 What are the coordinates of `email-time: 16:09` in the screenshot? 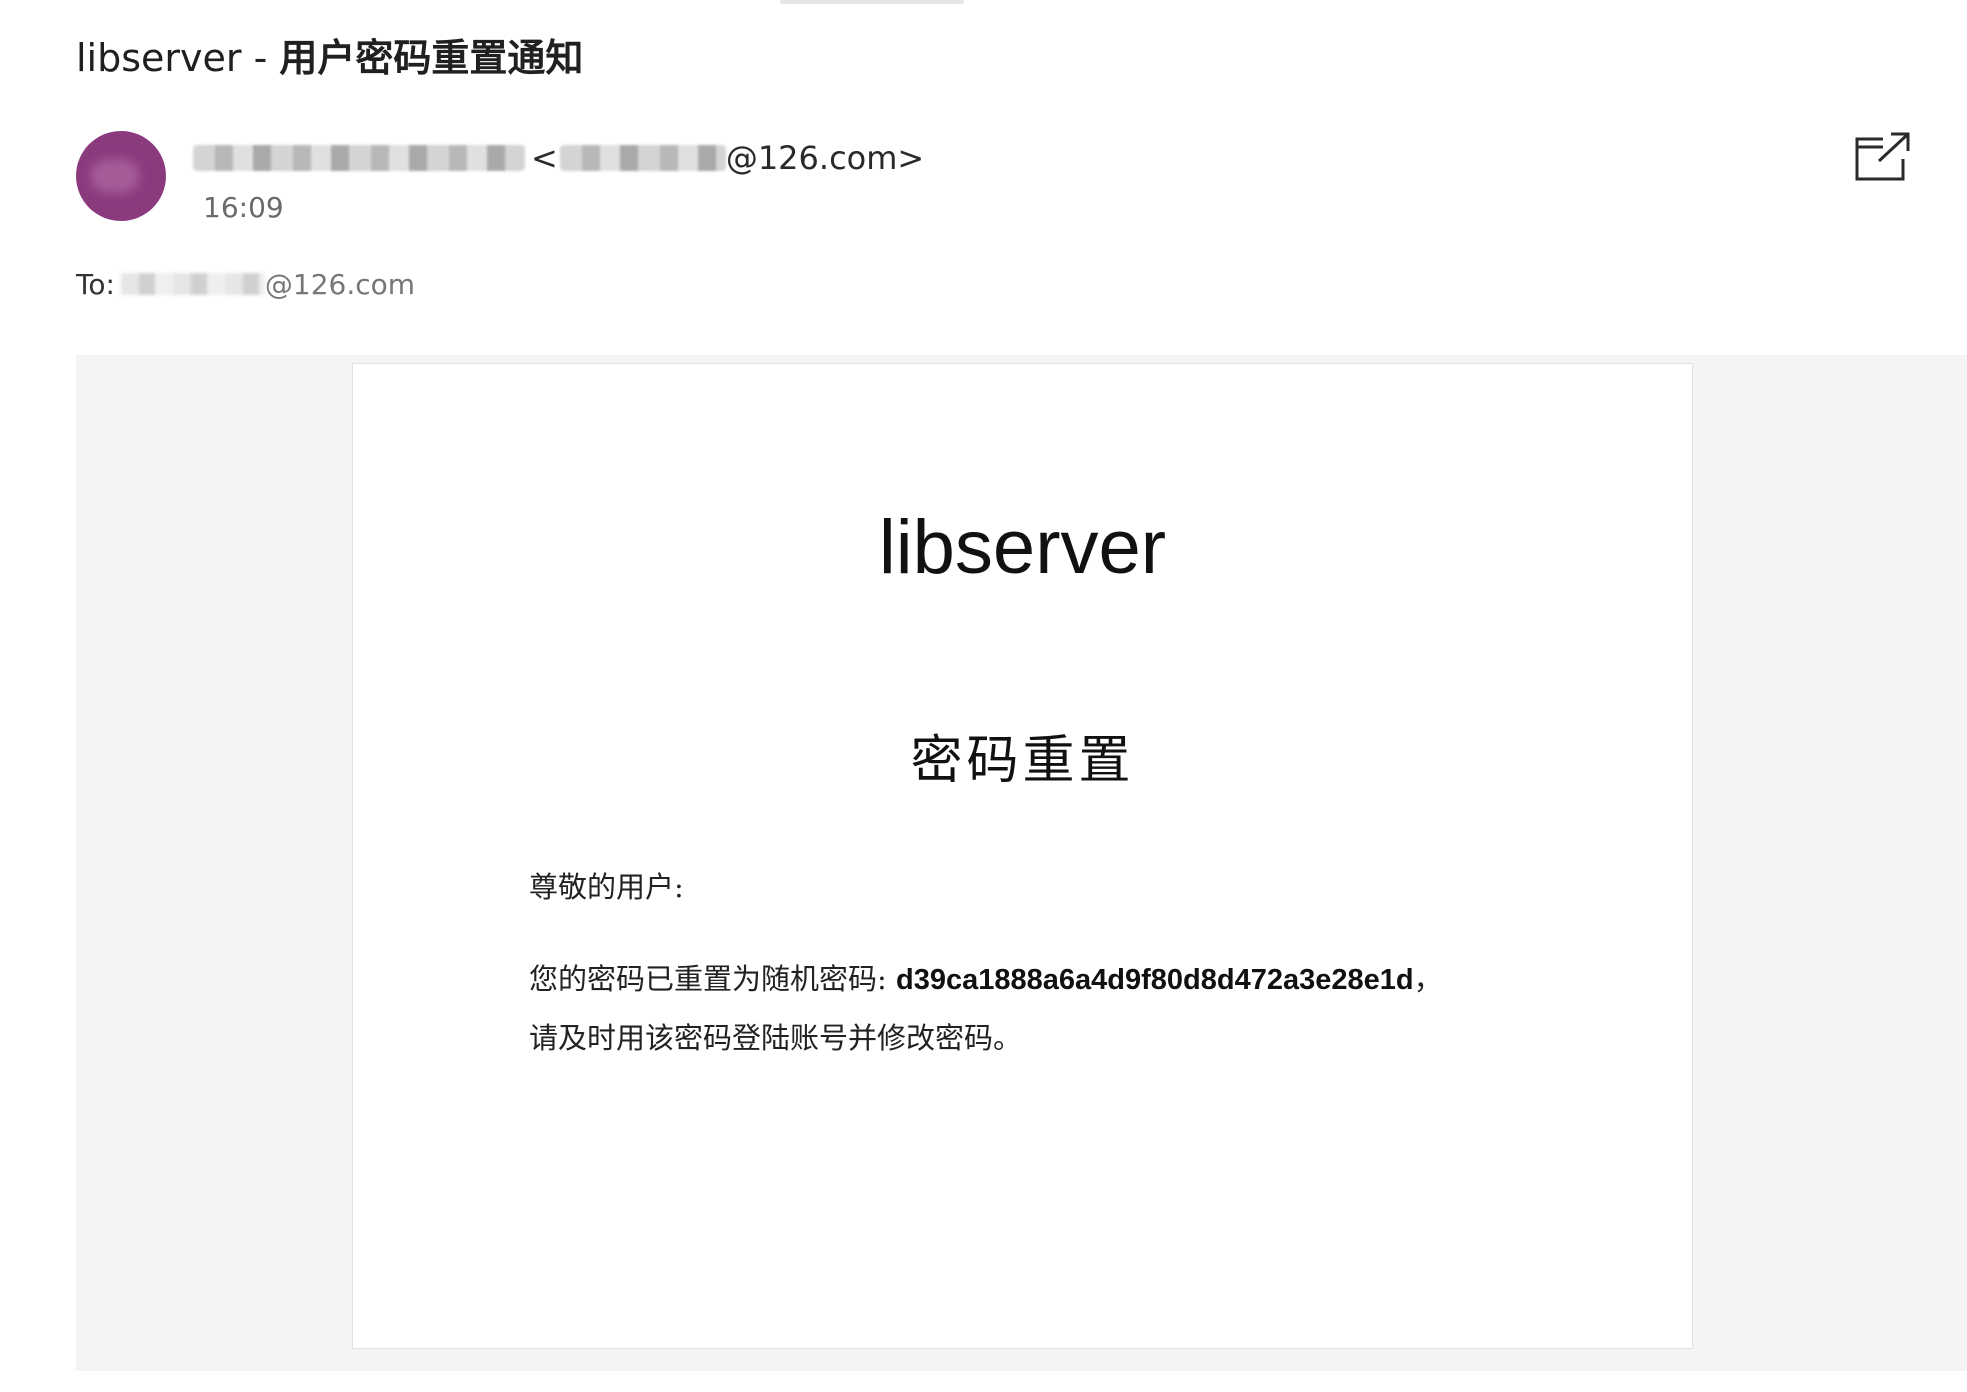 It's located at (243, 207).